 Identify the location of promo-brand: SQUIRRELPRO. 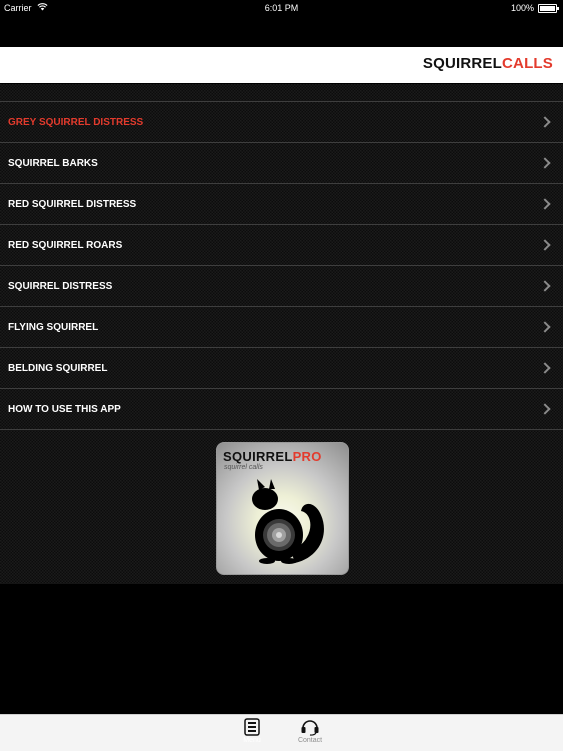
(272, 456).